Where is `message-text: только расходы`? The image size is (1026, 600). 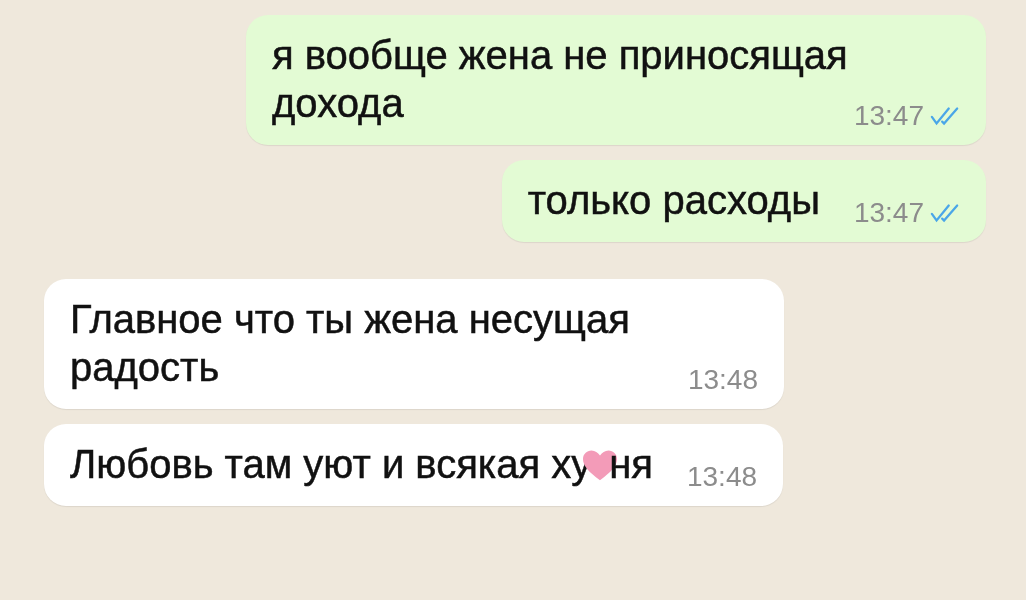
message-text: только расходы is located at coordinates (673, 200).